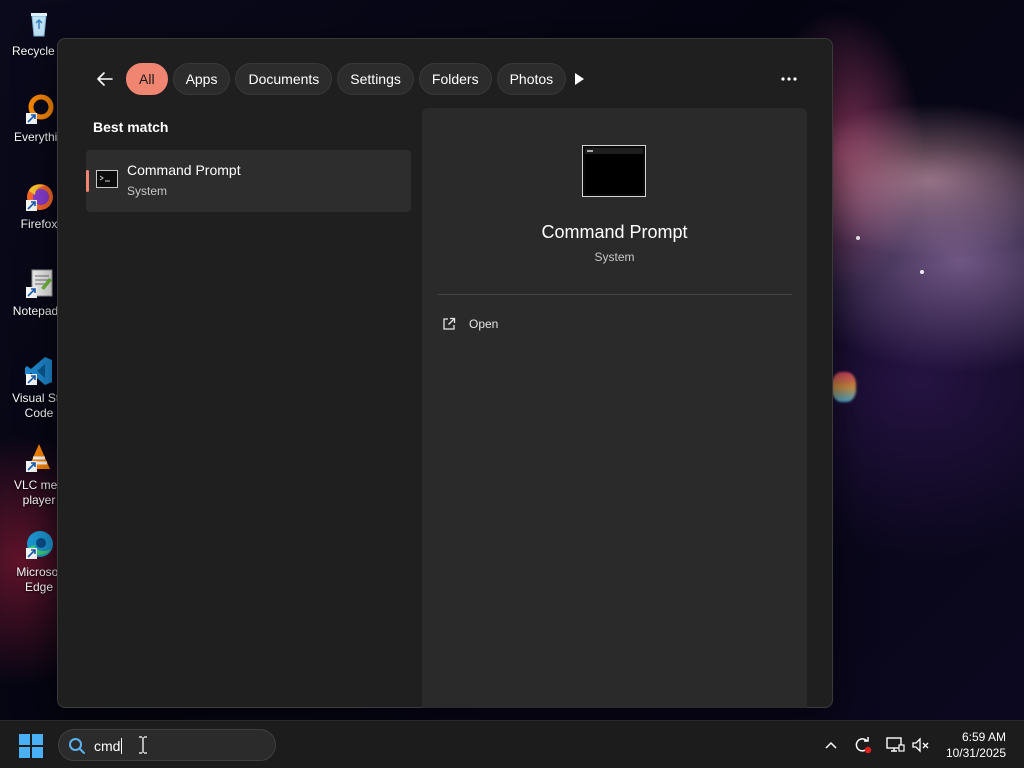 Image resolution: width=1024 pixels, height=768 pixels. Describe the element at coordinates (615, 294) in the screenshot. I see `divider` at that location.